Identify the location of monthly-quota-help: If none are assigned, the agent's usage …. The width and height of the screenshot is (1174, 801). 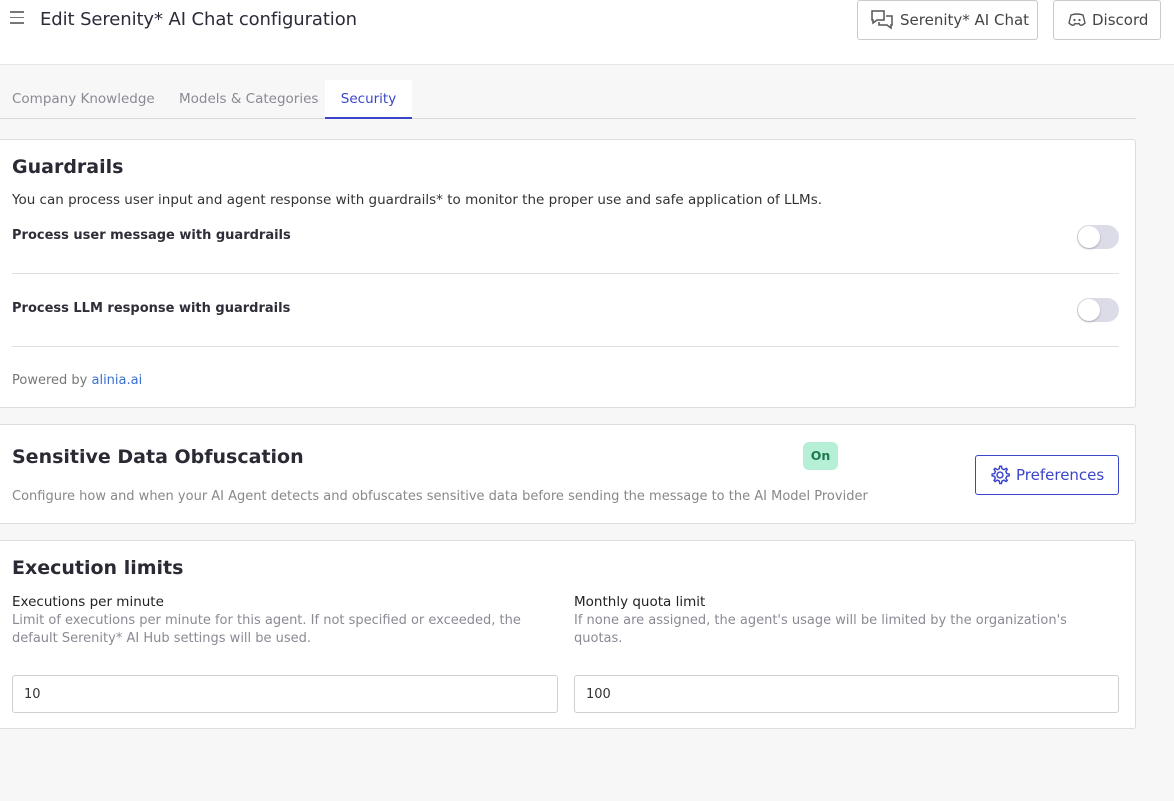
(820, 629).